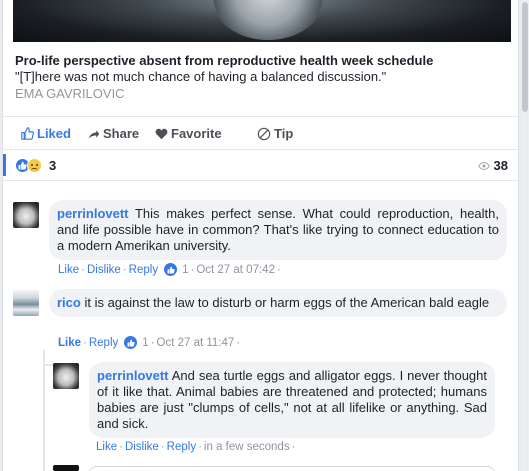 This screenshot has height=471, width=529. Describe the element at coordinates (69, 302) in the screenshot. I see `comment-username: rico` at that location.